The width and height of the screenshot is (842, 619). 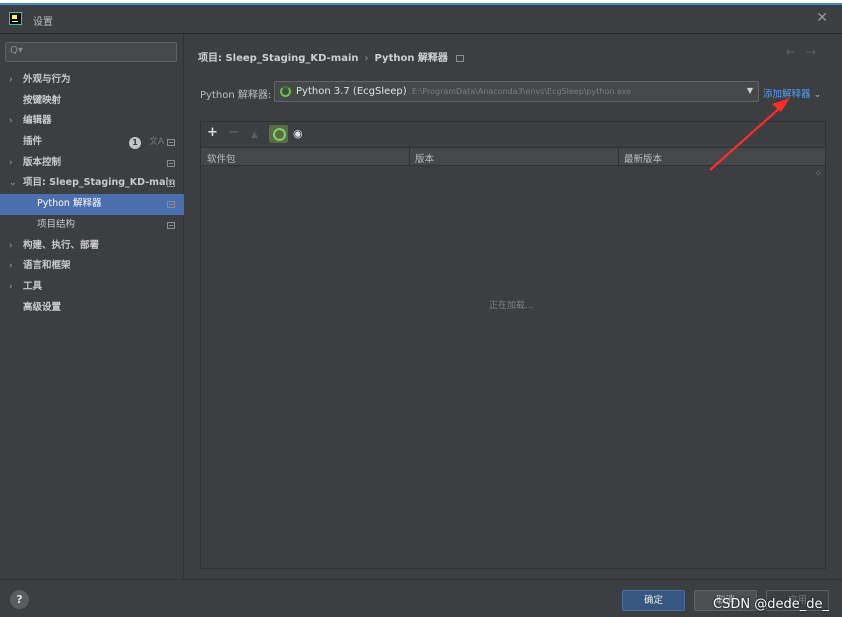 I want to click on refresh-icon, so click(x=278, y=134).